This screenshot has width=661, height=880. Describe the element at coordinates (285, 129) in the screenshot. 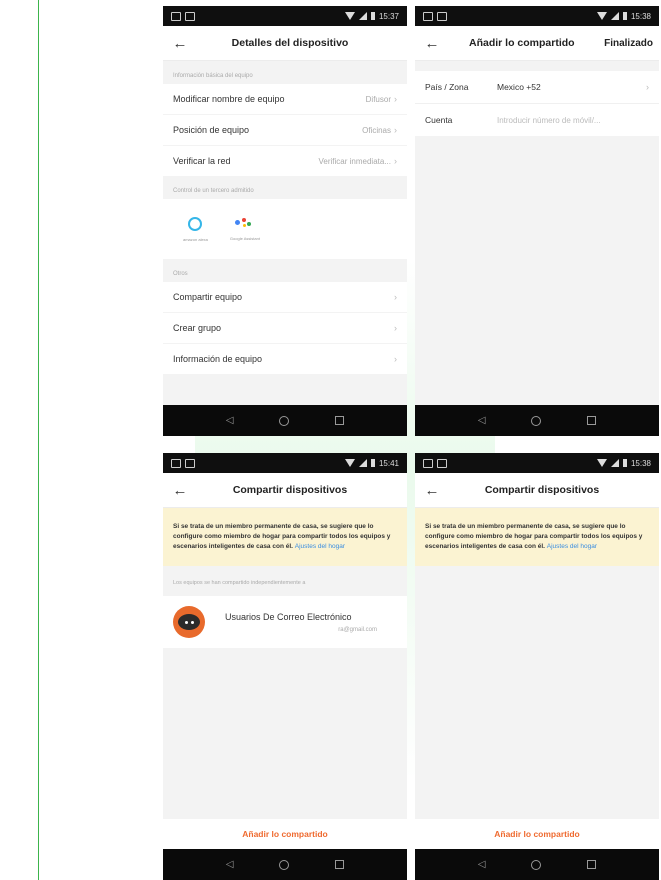

I see `row-device-position: Posición de equipo Oficinas ›` at that location.